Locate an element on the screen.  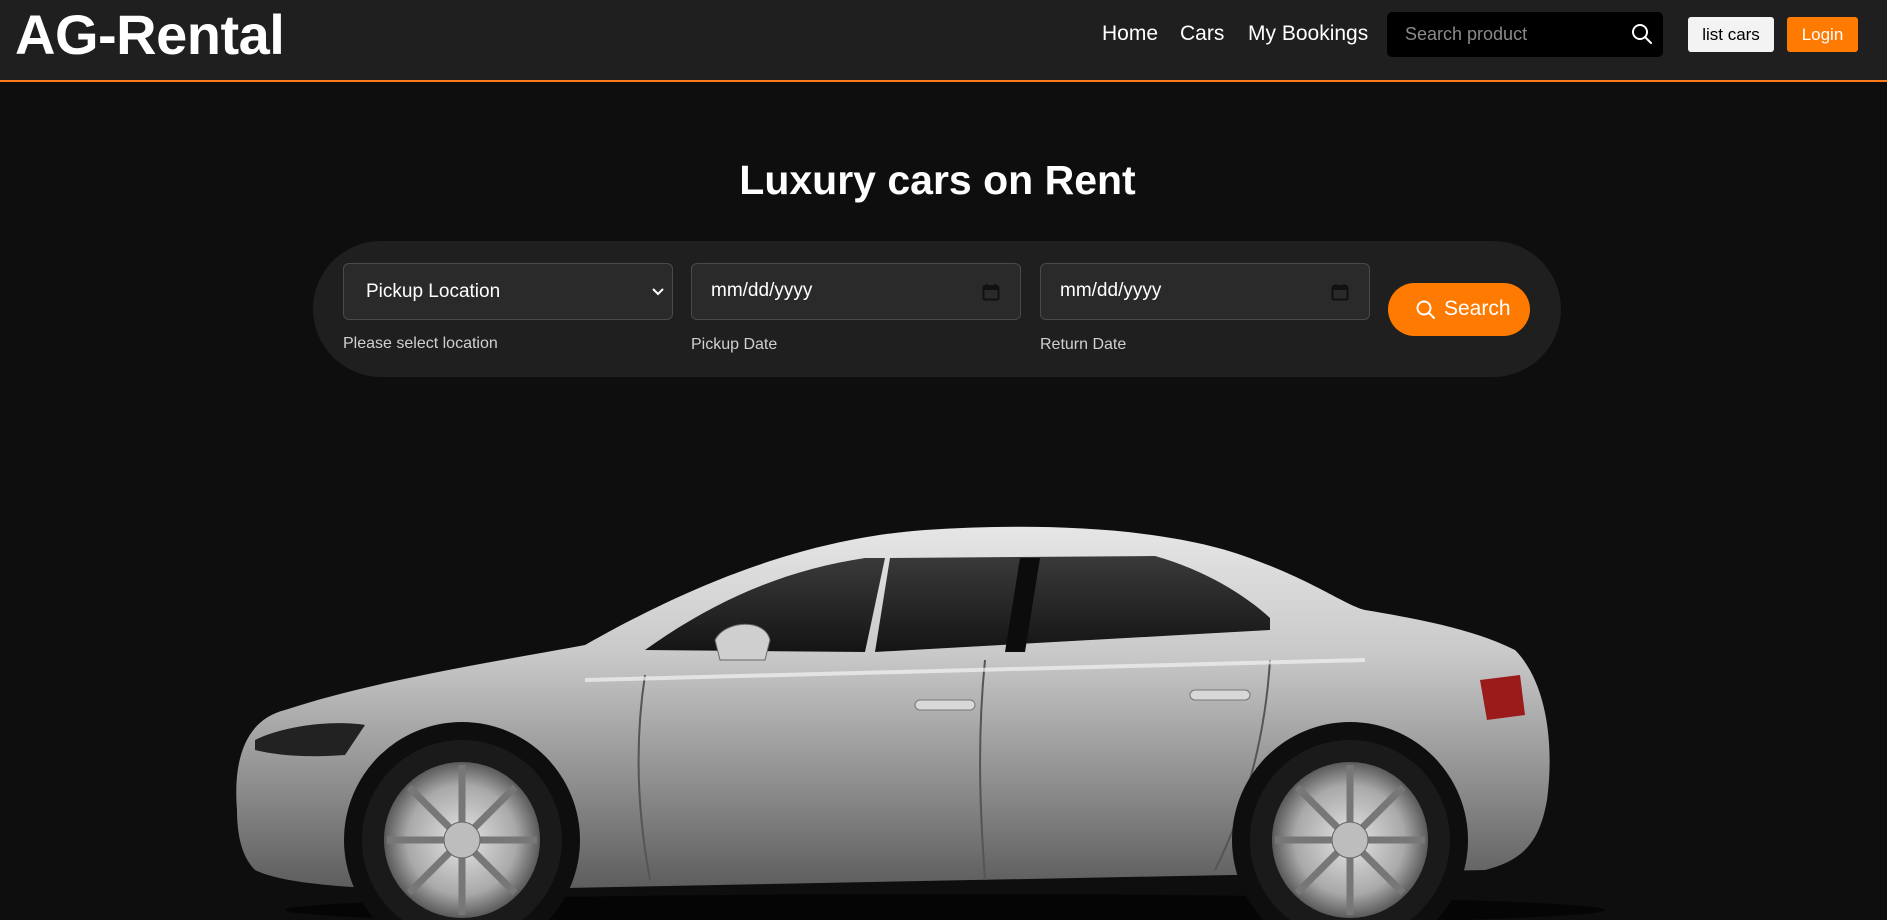
nav-home: Home is located at coordinates (1130, 34).